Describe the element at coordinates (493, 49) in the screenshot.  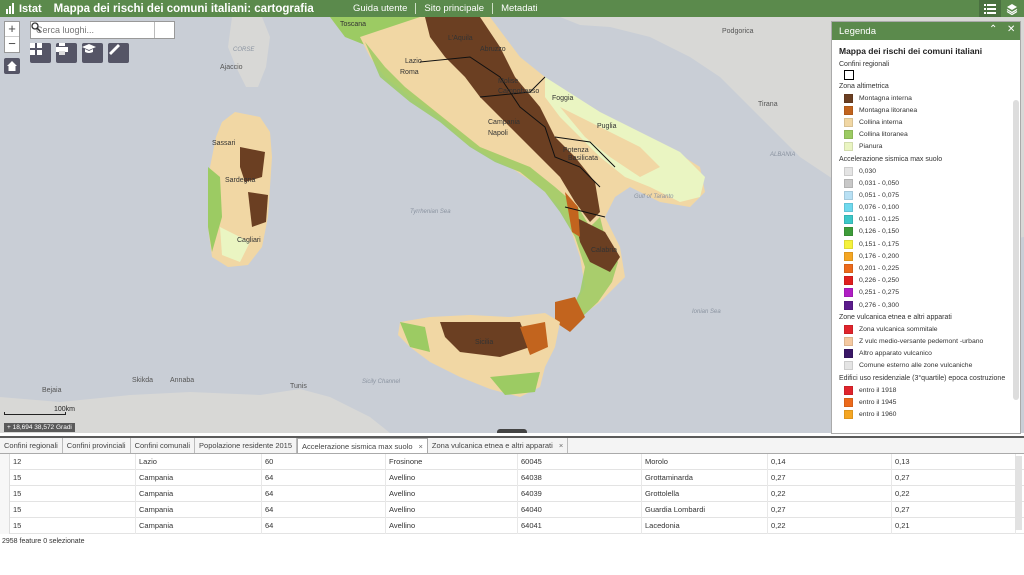
I see `label-abruzzo: Abruzzo` at that location.